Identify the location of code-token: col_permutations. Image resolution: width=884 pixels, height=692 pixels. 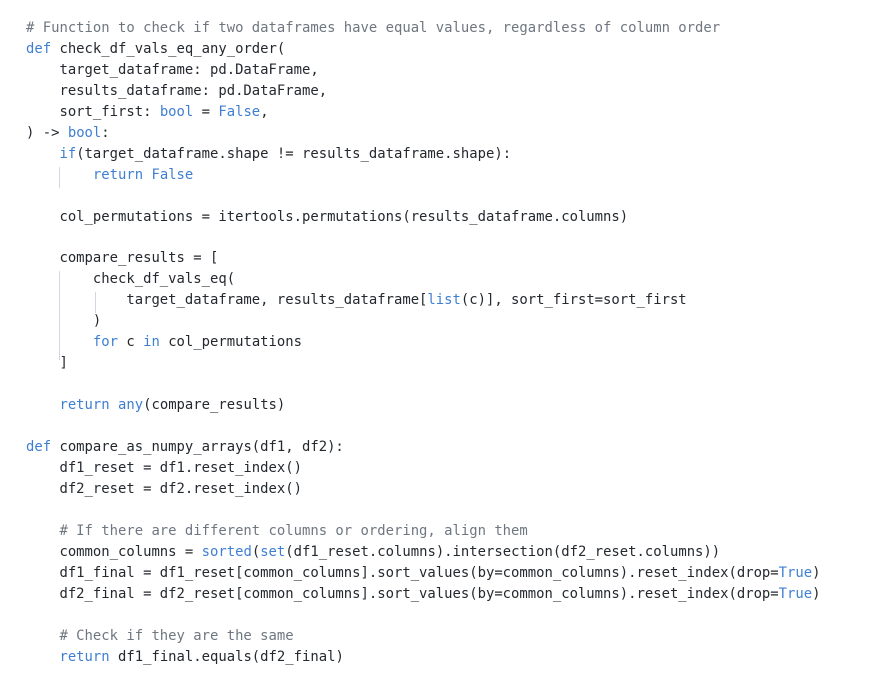
(230, 342).